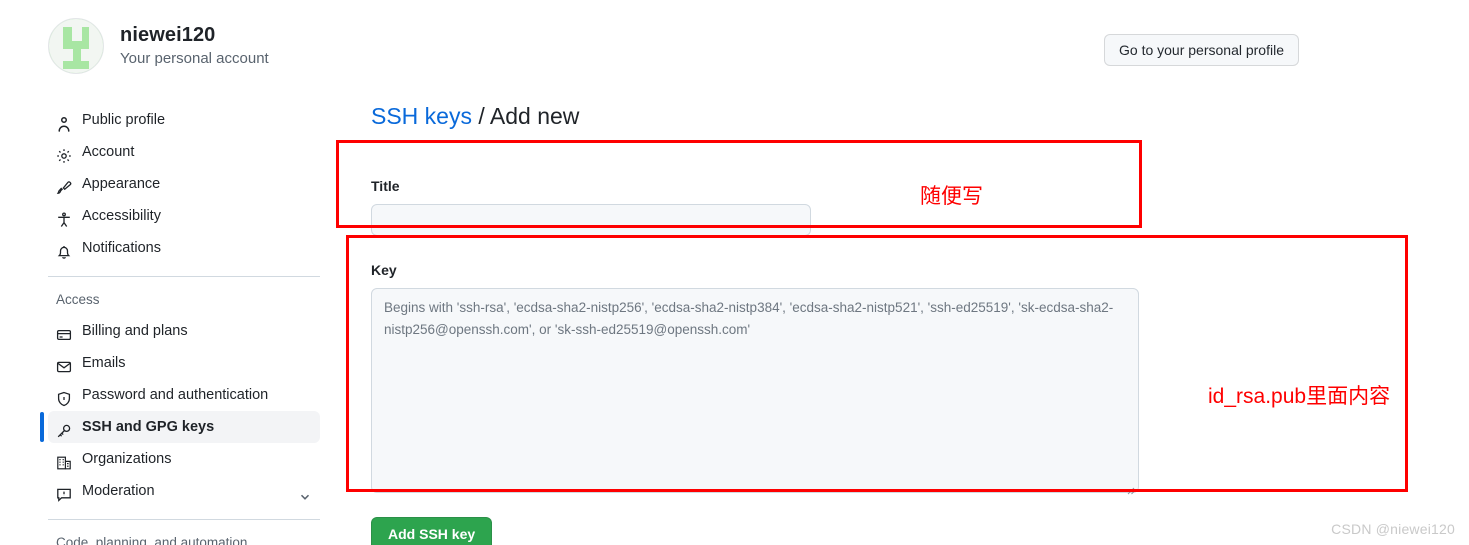  What do you see at coordinates (121, 248) in the screenshot?
I see `sidebar-item-label: Notifications` at bounding box center [121, 248].